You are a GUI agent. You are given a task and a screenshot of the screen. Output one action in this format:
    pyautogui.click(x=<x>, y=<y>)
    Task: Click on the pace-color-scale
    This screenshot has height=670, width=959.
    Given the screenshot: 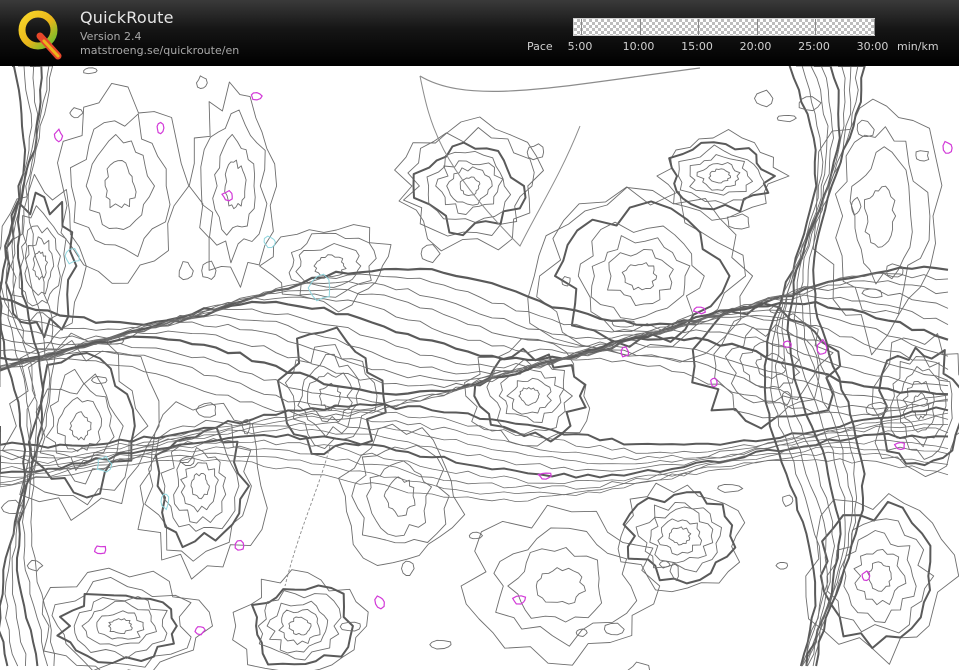 What is the action you would take?
    pyautogui.click(x=724, y=27)
    